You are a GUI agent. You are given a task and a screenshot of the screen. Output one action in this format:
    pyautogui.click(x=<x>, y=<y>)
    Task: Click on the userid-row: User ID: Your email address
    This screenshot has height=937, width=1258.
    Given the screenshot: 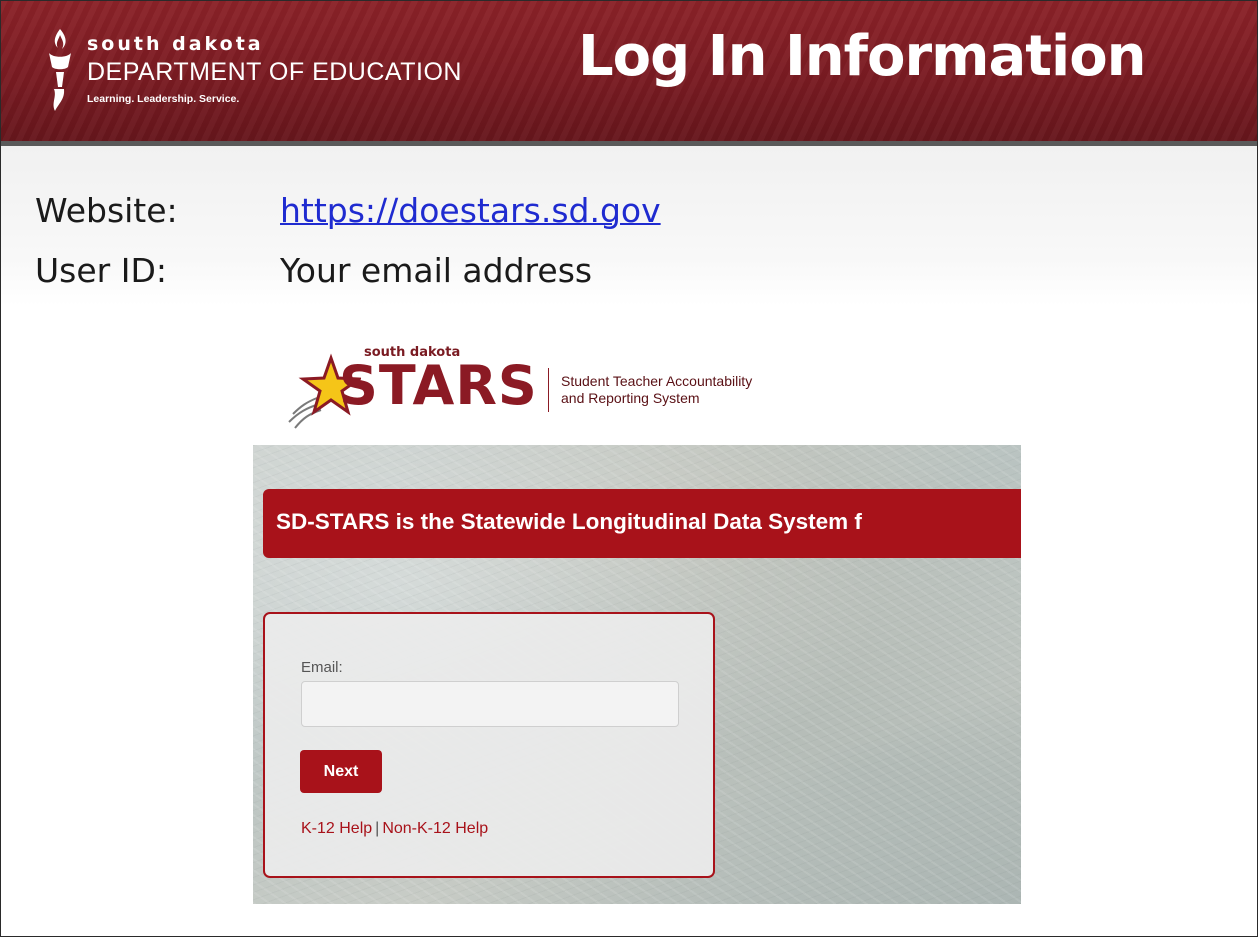 What is the action you would take?
    pyautogui.click(x=629, y=273)
    